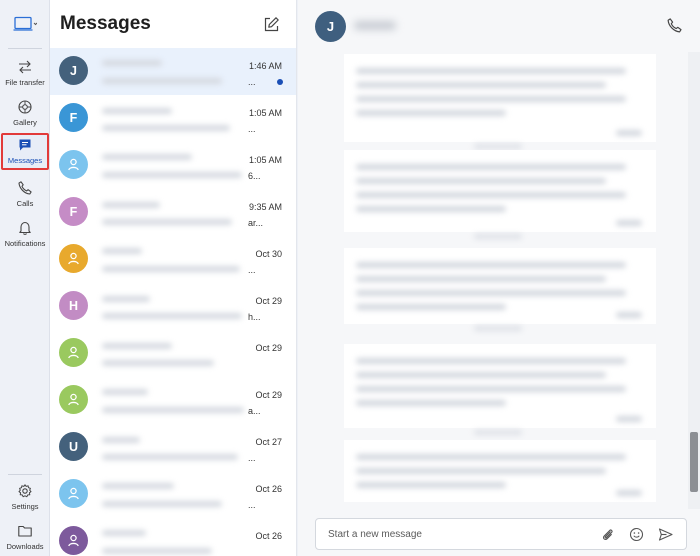 The width and height of the screenshot is (700, 556). I want to click on conversation-time: Oct 26, so click(268, 536).